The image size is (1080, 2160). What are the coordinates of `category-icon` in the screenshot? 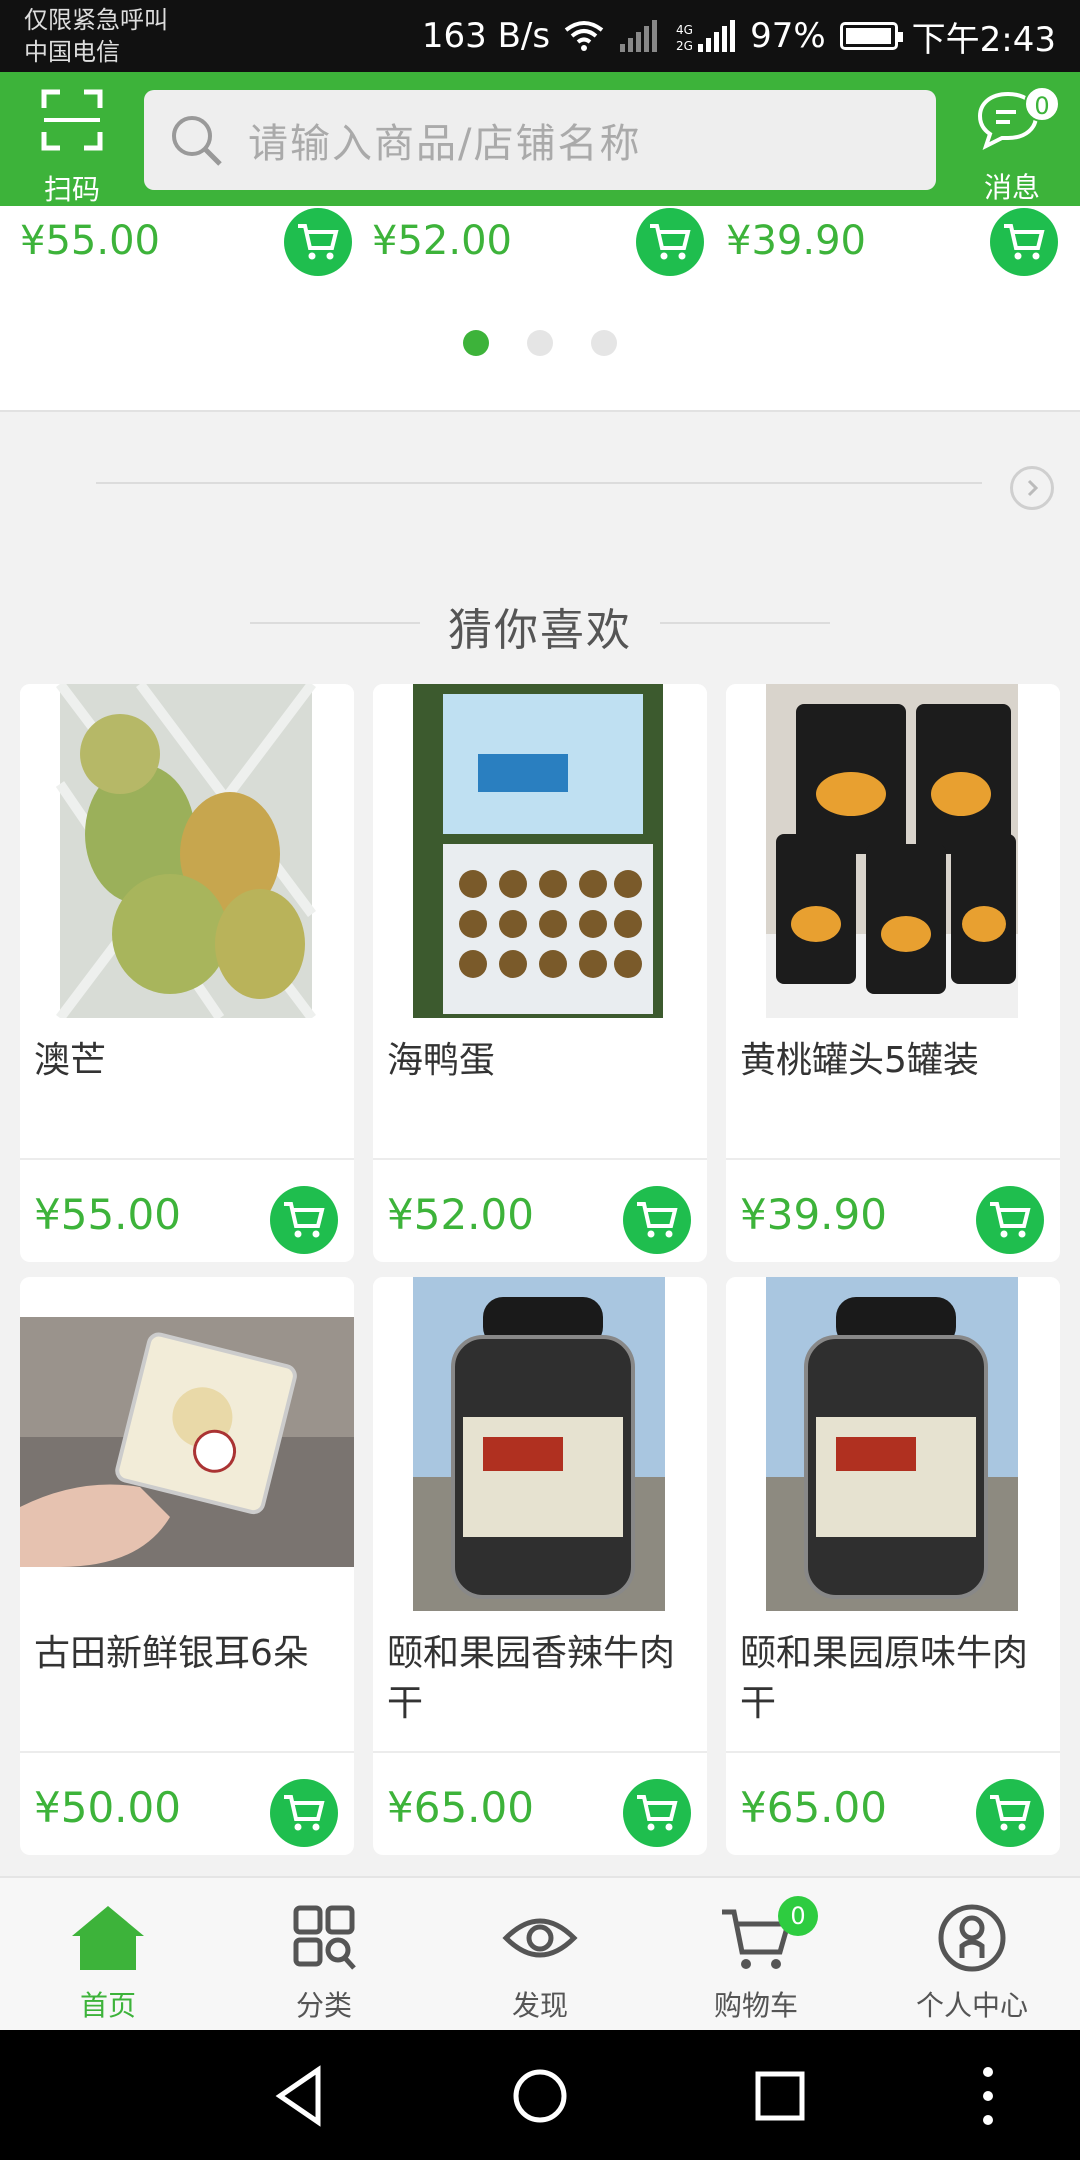 It's located at (324, 1937).